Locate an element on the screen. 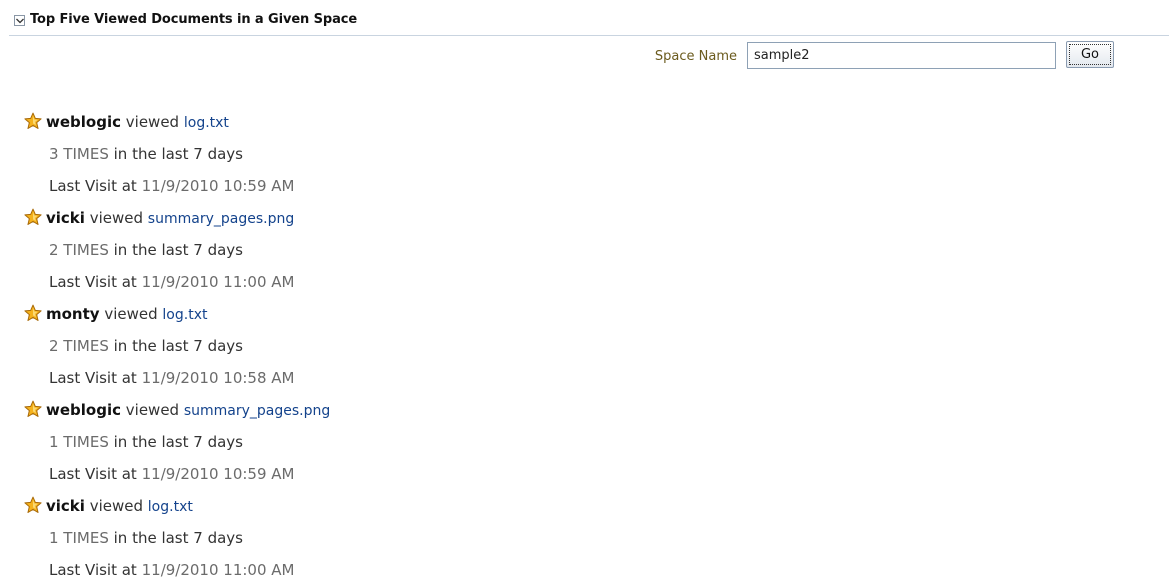  last-visit-line: Last Visit at 11/9/2010 10:58 AM is located at coordinates (177, 378).